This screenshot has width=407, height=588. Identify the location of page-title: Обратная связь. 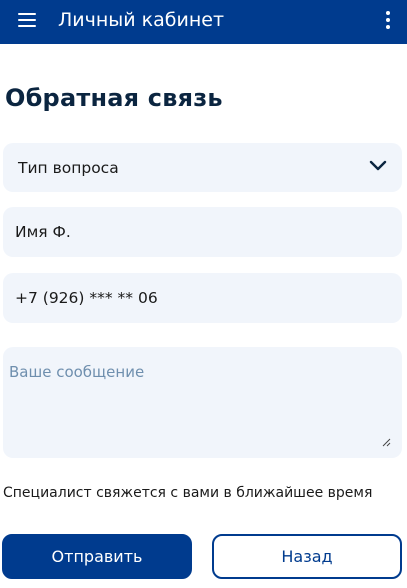
(114, 98).